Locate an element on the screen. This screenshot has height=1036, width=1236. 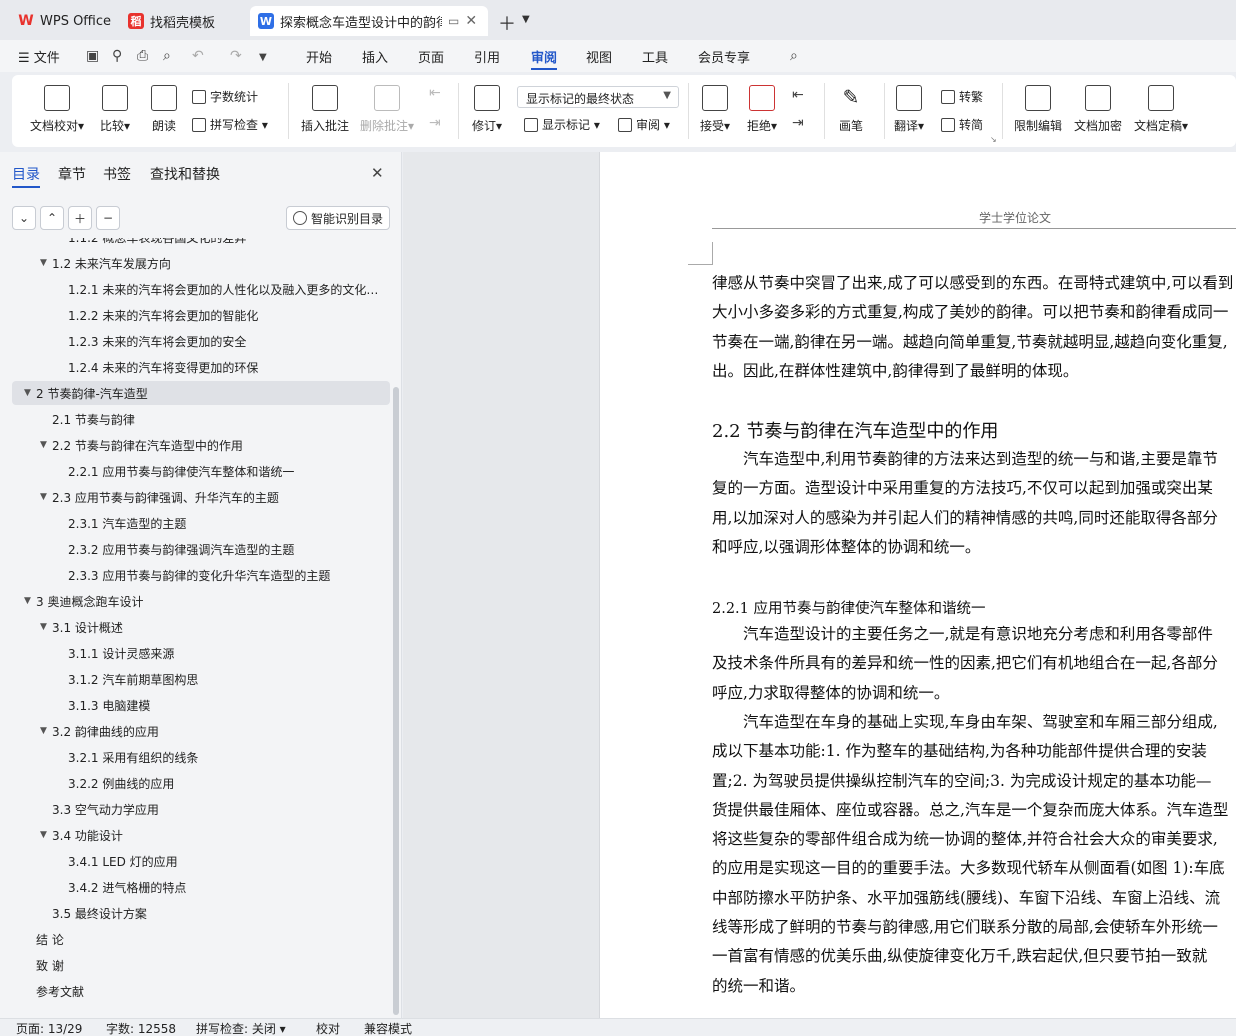
toc-item: 致 谢 is located at coordinates (201, 965).